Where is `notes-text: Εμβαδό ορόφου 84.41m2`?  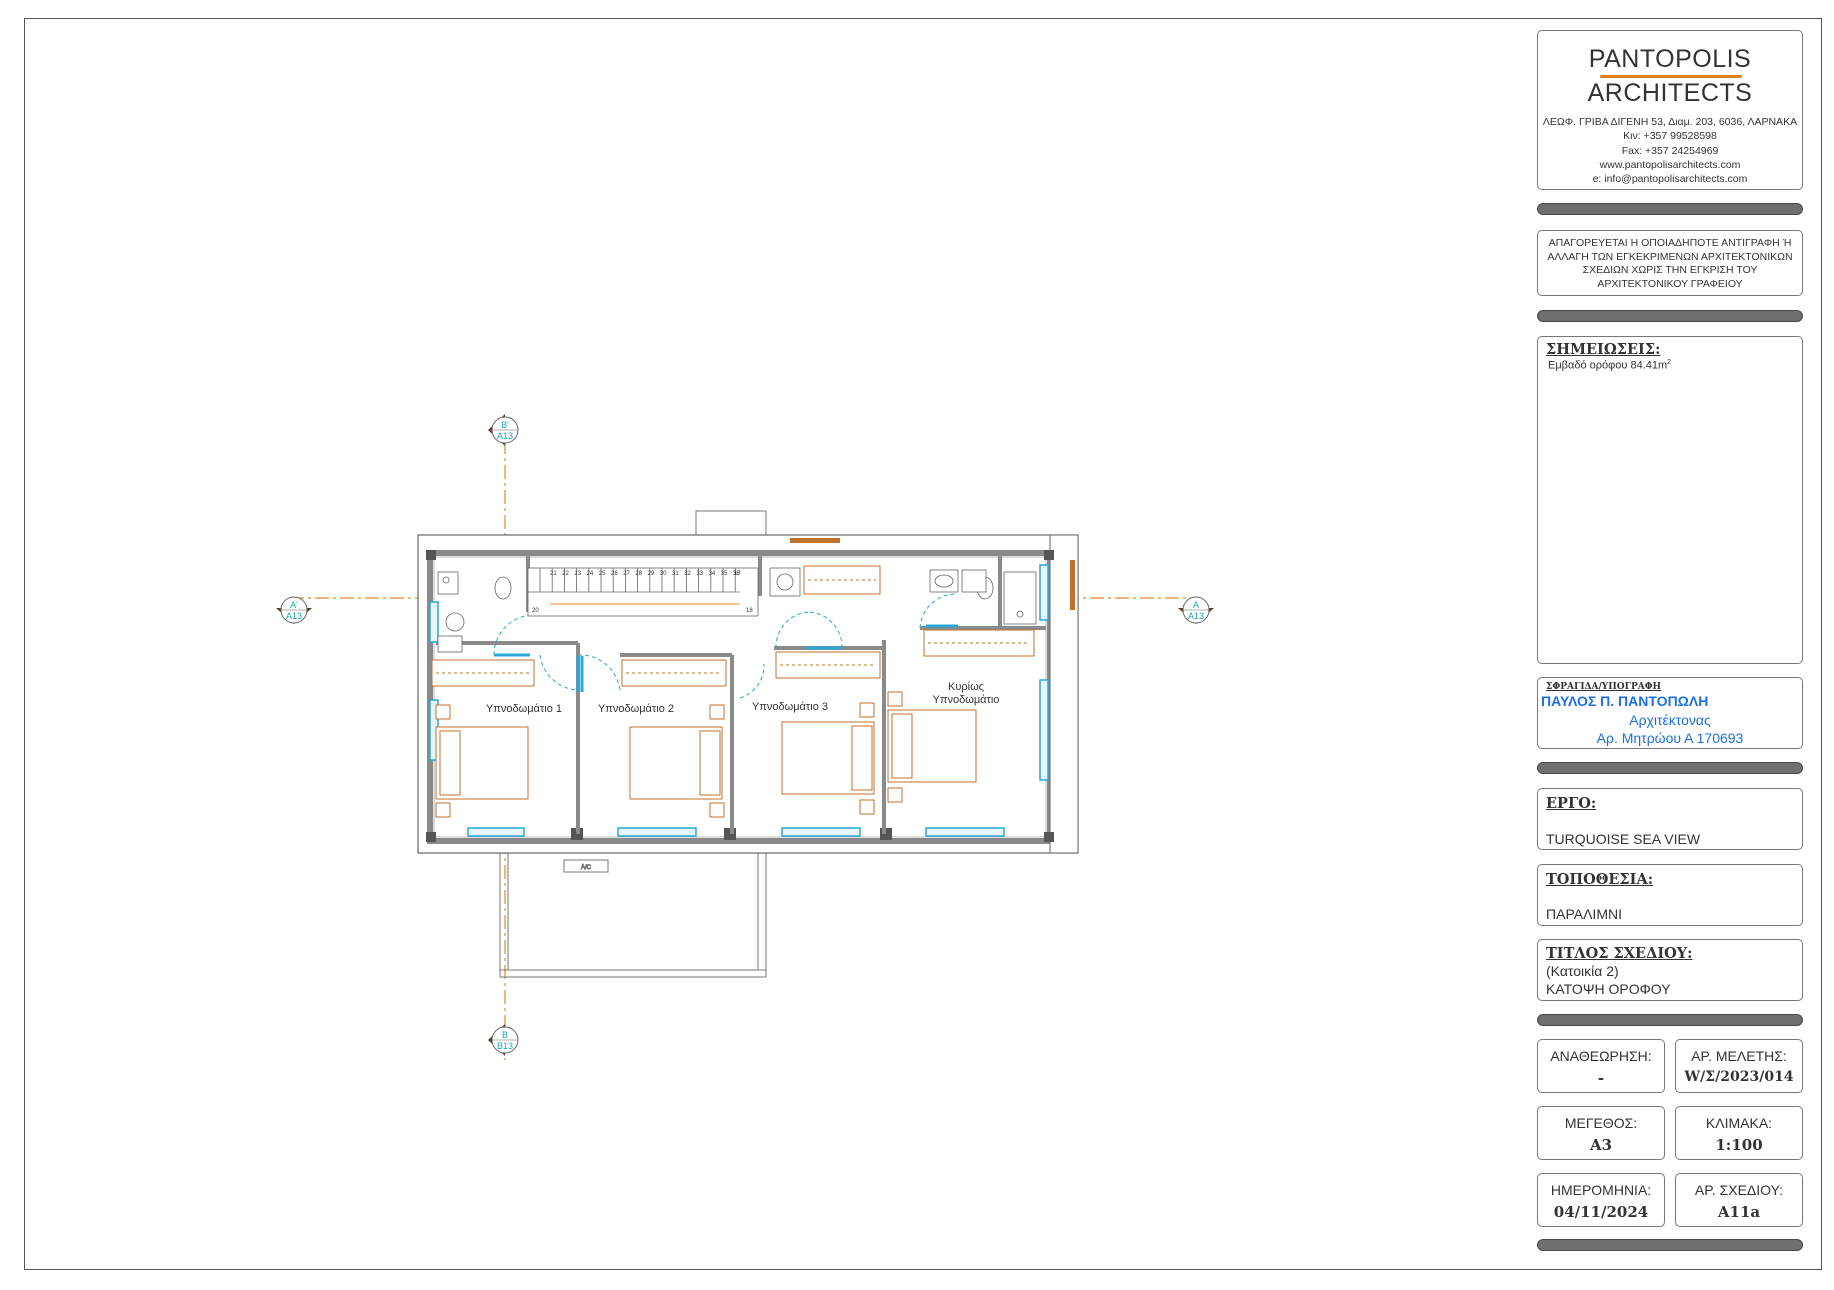
notes-text: Εμβαδό ορόφου 84.41m2 is located at coordinates (1609, 365).